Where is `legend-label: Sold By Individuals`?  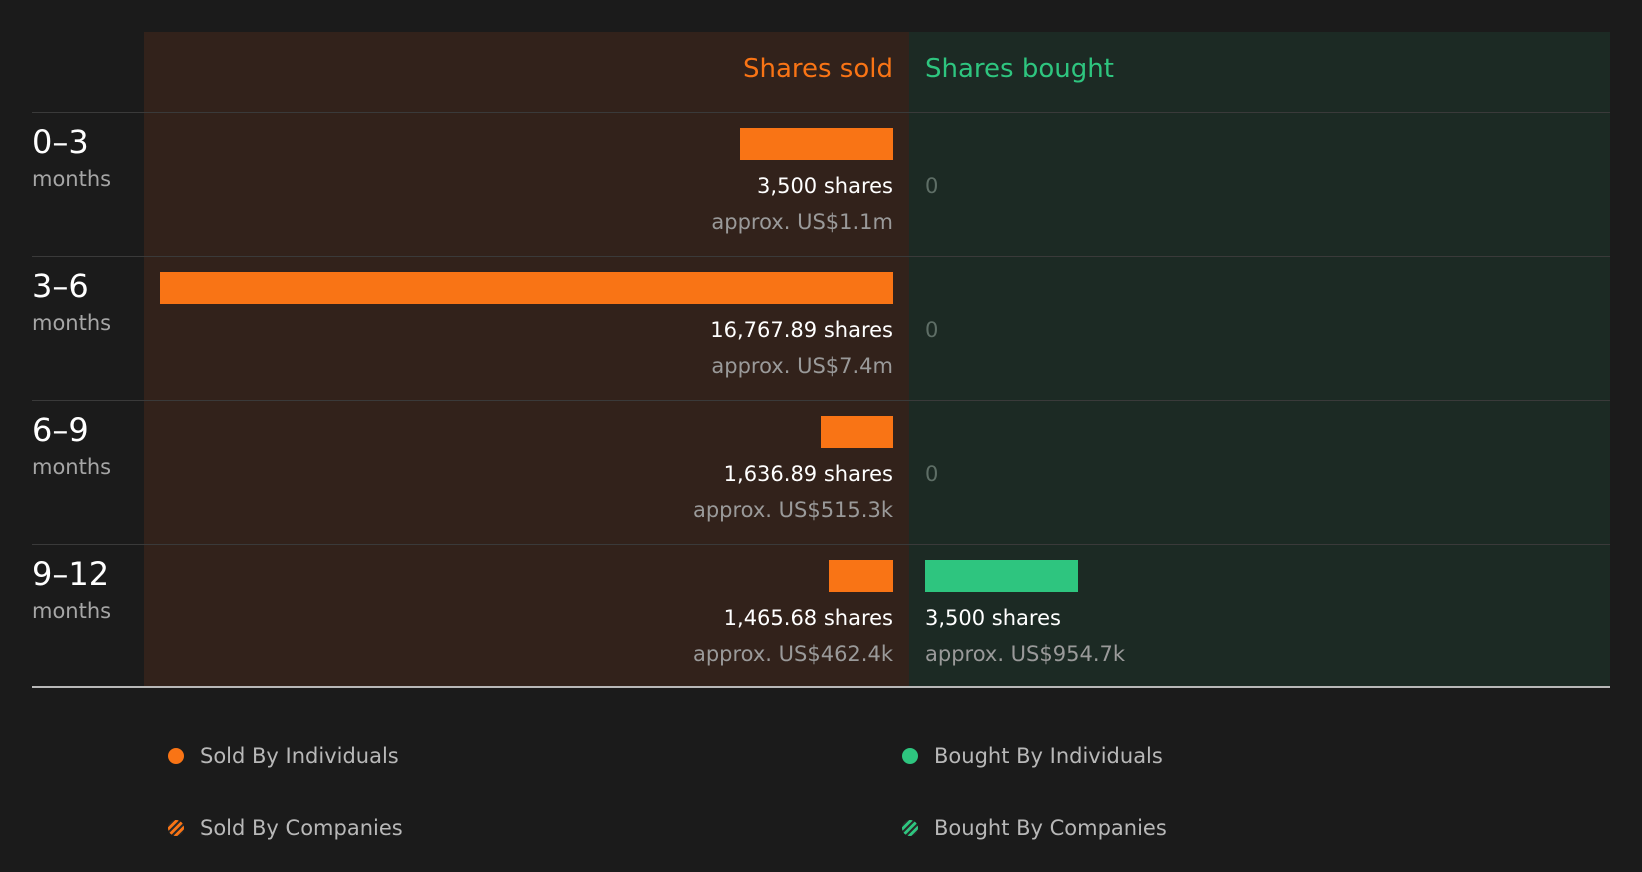 legend-label: Sold By Individuals is located at coordinates (299, 756).